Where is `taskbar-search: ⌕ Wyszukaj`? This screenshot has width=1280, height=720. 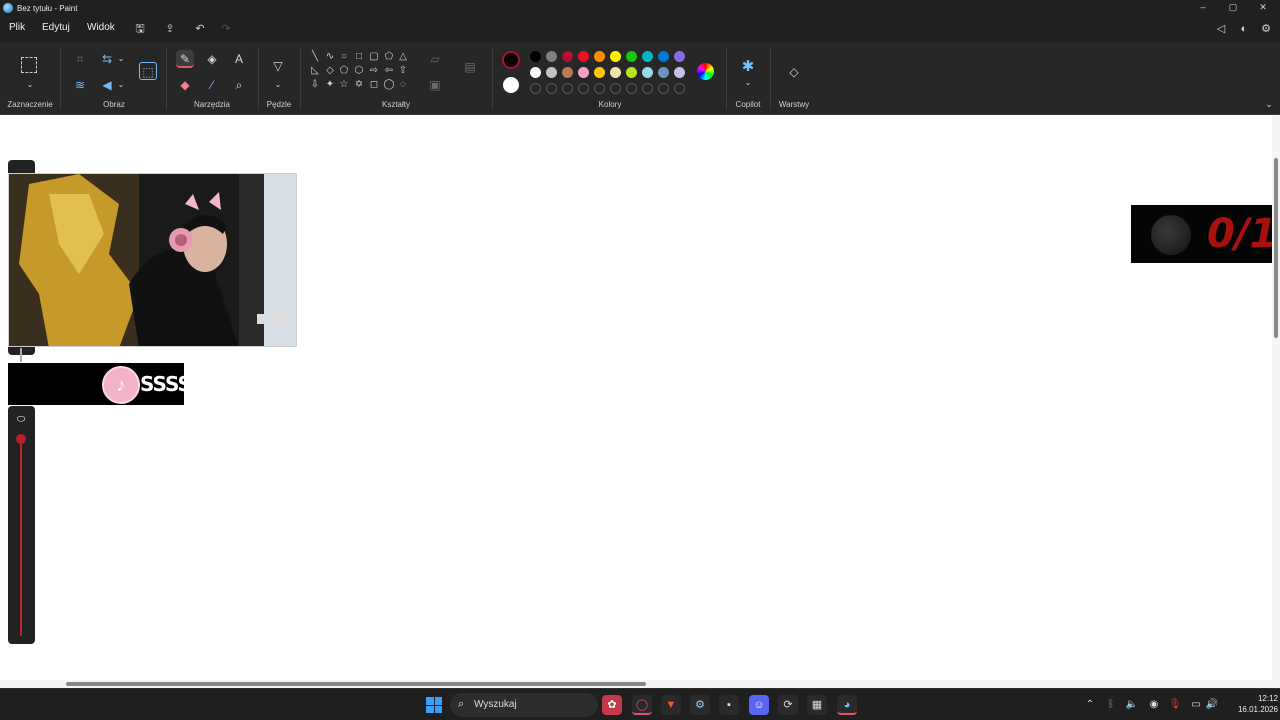
taskbar-search: ⌕ Wyszukaj is located at coordinates (524, 705).